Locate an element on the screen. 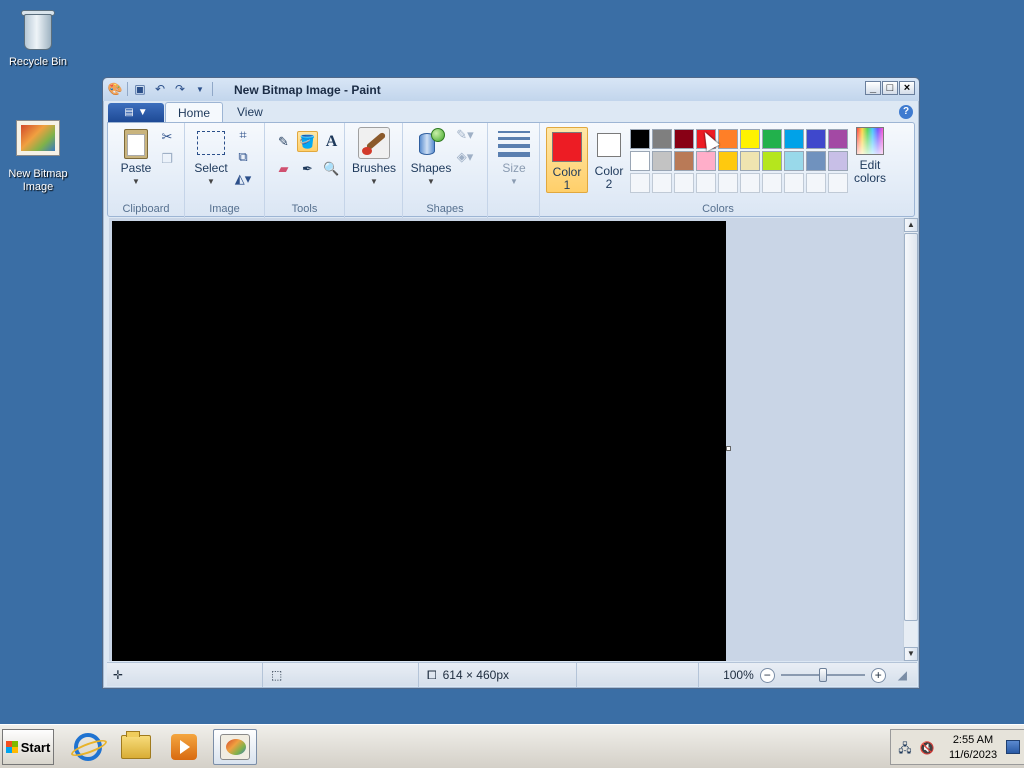  show-desktop-button is located at coordinates (1013, 747).